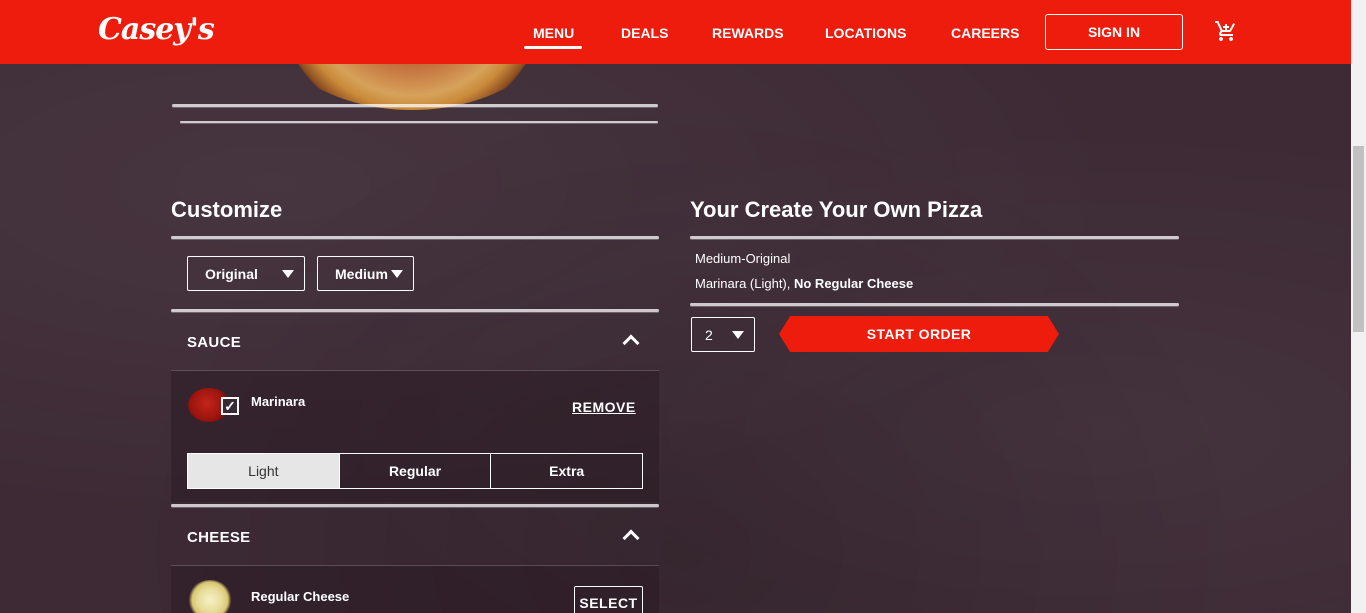 The height and width of the screenshot is (613, 1366). I want to click on summary-size-crust: Medium-Original, so click(743, 258).